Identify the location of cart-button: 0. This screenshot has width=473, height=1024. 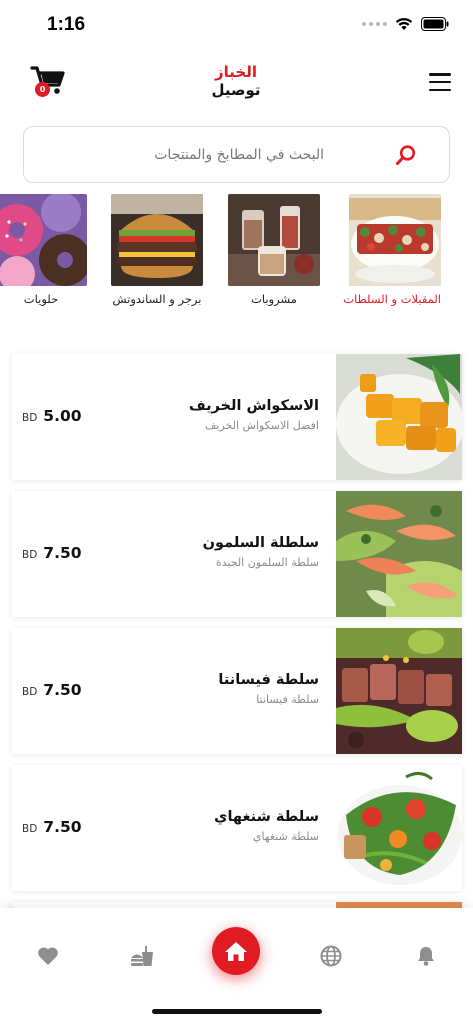
(48, 82).